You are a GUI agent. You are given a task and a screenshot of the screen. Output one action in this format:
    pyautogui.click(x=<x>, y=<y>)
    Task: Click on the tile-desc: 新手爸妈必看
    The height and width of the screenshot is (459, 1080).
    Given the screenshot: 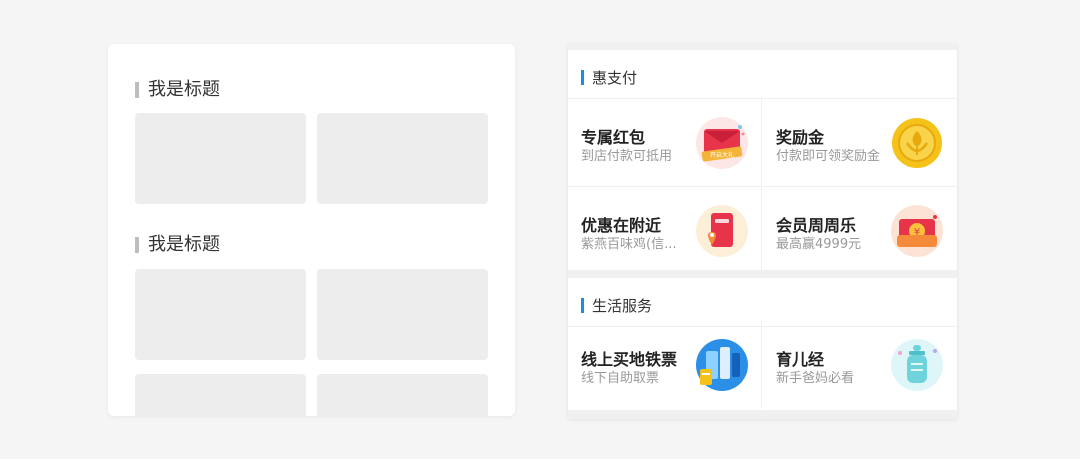 What is the action you would take?
    pyautogui.click(x=815, y=378)
    